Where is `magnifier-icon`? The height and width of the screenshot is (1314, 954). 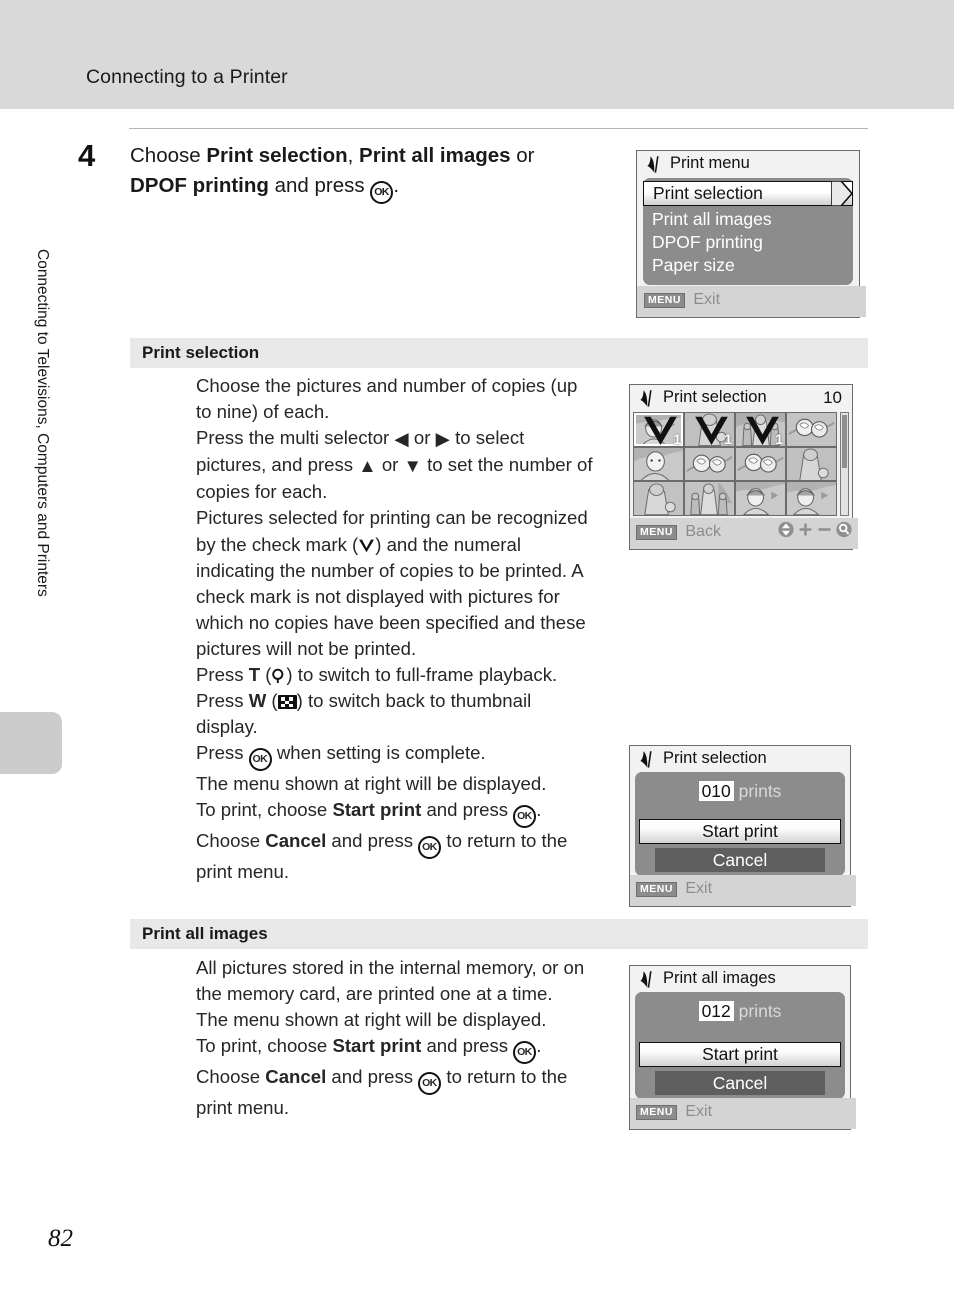
magnifier-icon is located at coordinates (844, 529).